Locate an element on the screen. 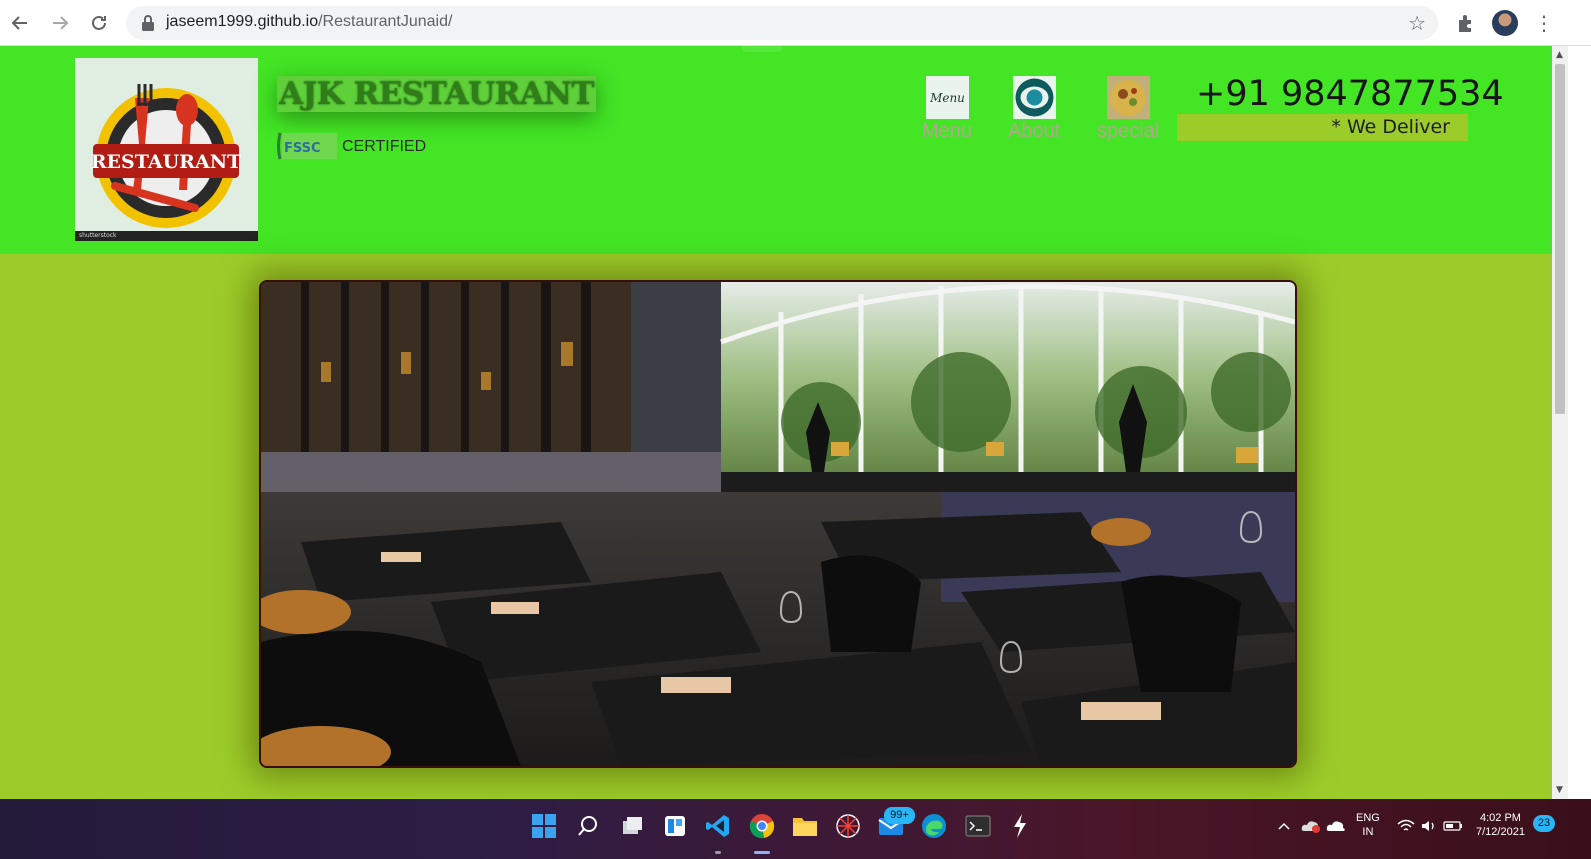 The image size is (1591, 859). menu-thumbnail: Menu is located at coordinates (947, 97).